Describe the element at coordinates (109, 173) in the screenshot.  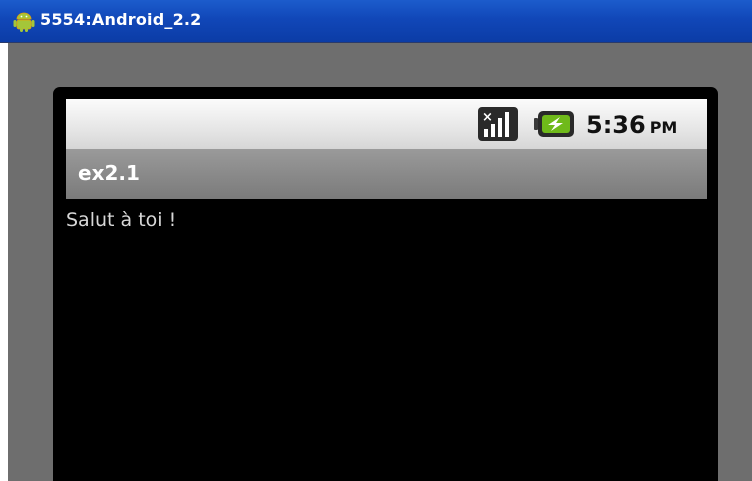
I see `app-title: ex2.1` at that location.